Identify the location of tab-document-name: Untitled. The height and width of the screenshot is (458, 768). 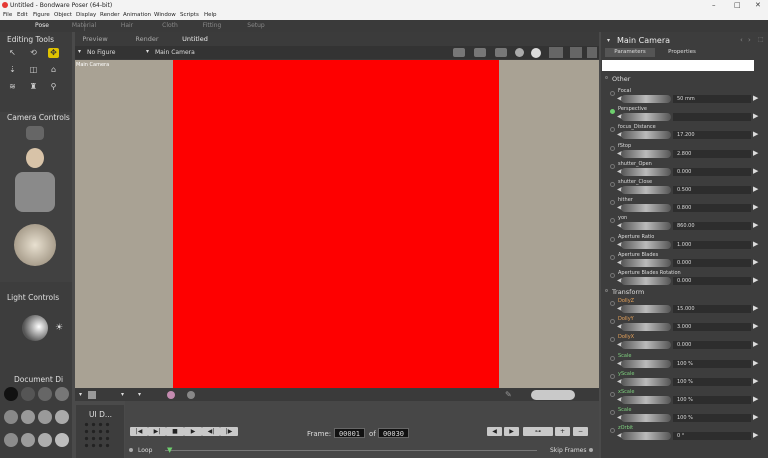
(195, 39).